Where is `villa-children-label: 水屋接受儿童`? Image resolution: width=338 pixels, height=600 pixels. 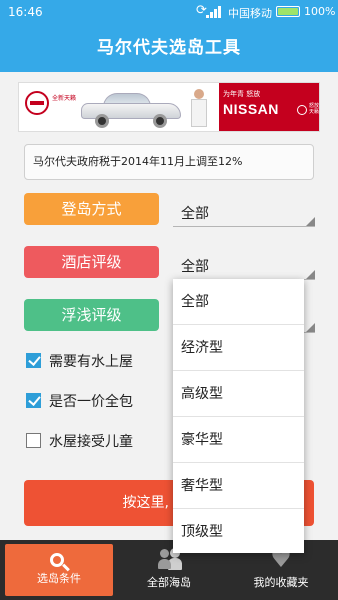
villa-children-label: 水屋接受儿童 is located at coordinates (91, 442).